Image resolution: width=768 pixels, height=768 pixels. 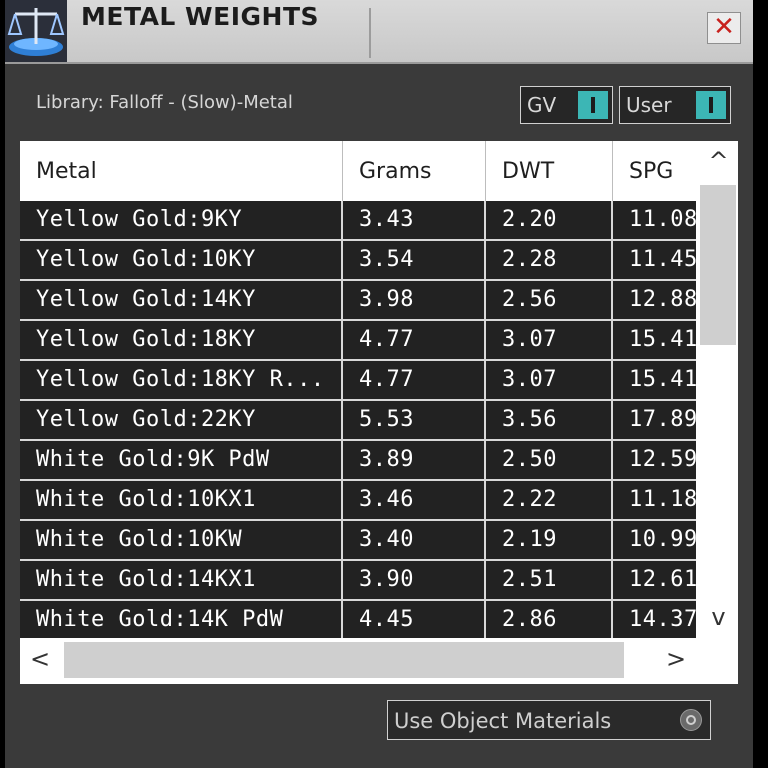 I want to click on scroll-down-arrow-icon: v, so click(x=718, y=617).